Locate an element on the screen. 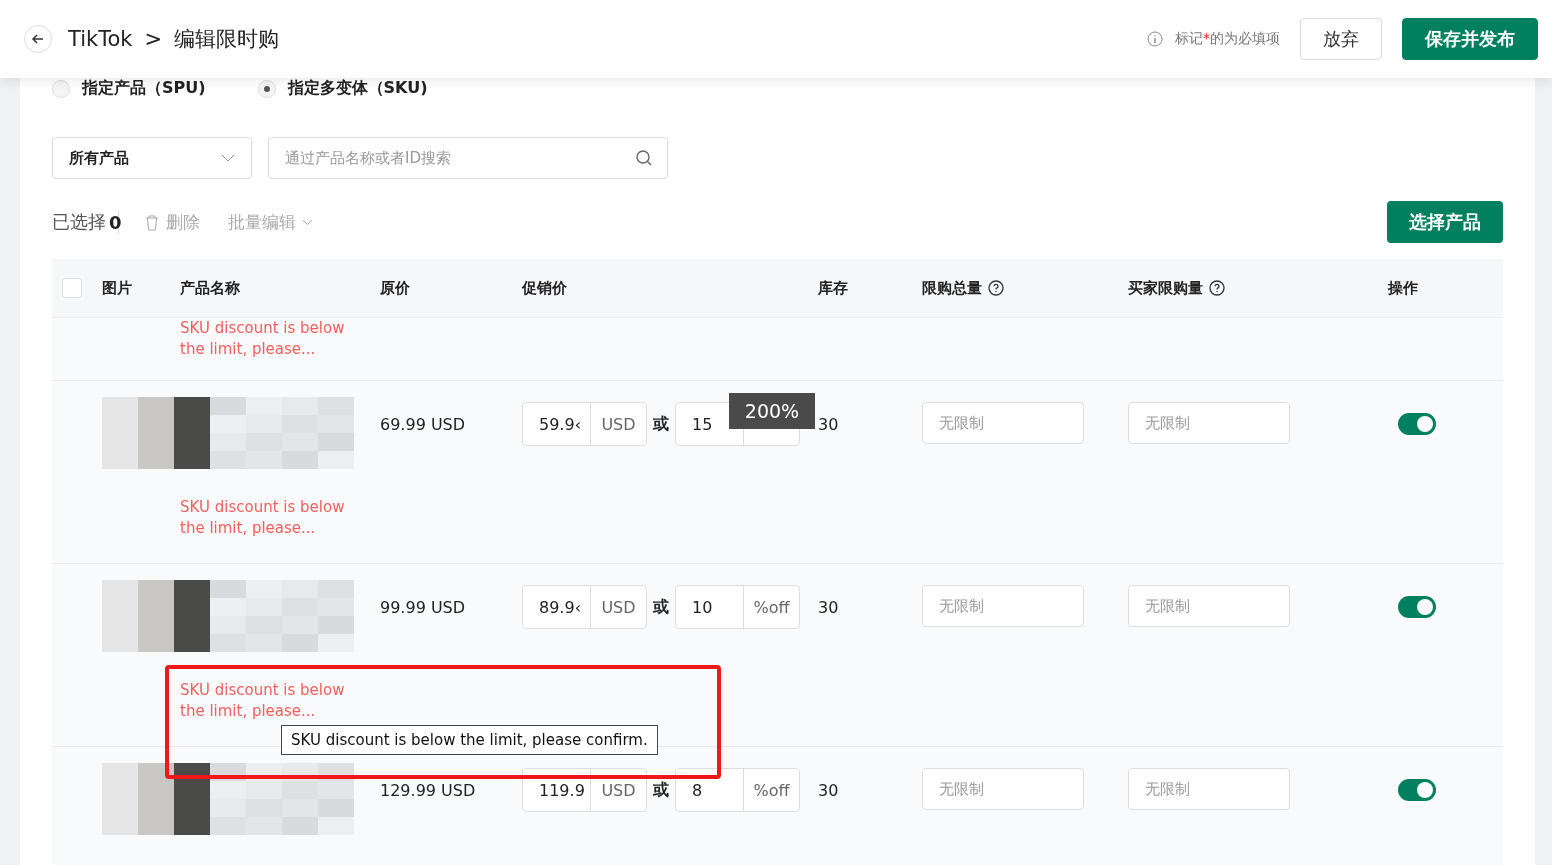 The image size is (1552, 865). column-header: 限购总量 is located at coordinates (1025, 288).